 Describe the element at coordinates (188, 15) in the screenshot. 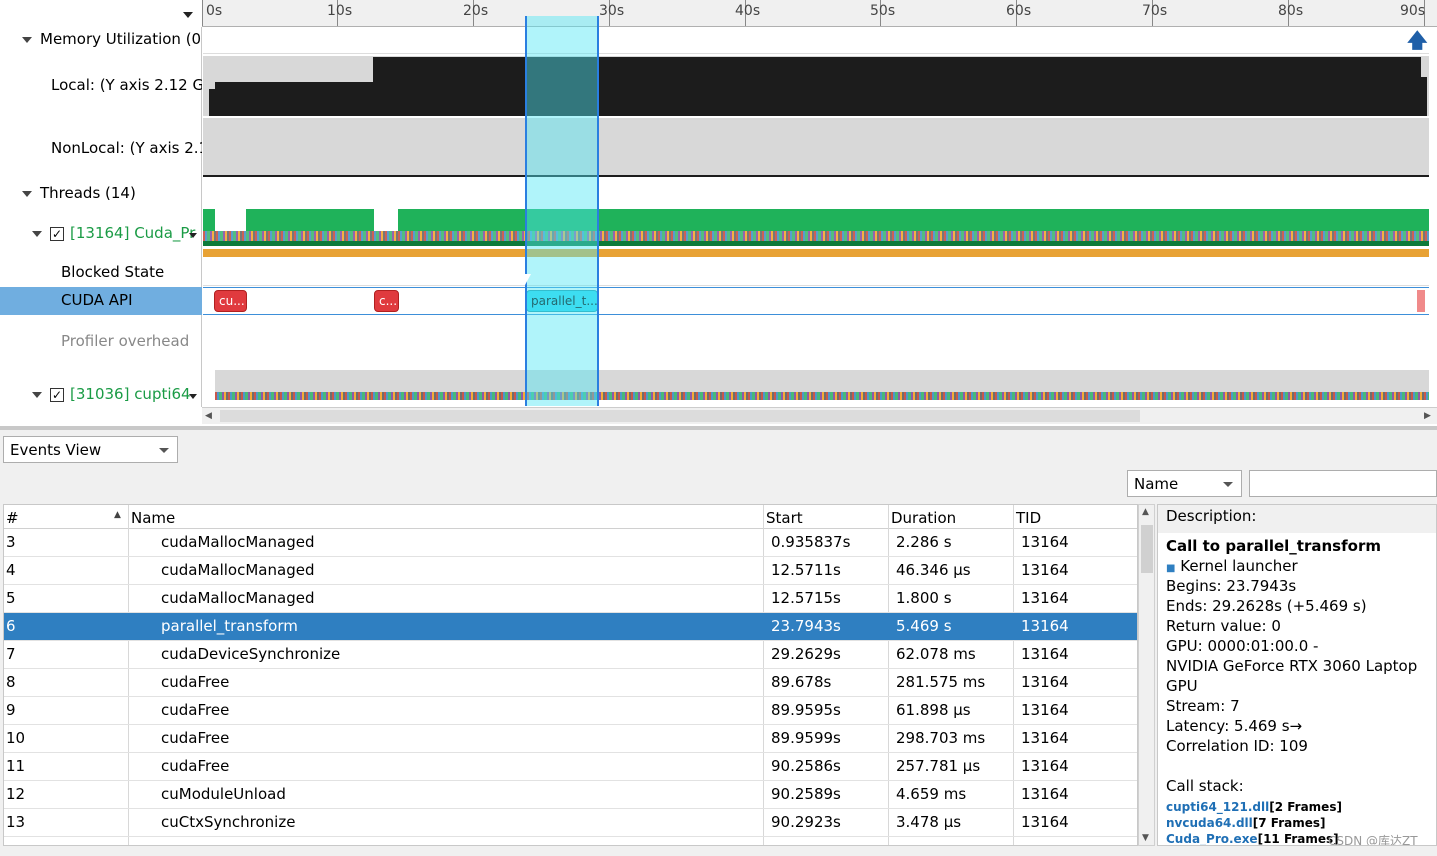

I see `ruler-menu-arrow-icon` at that location.